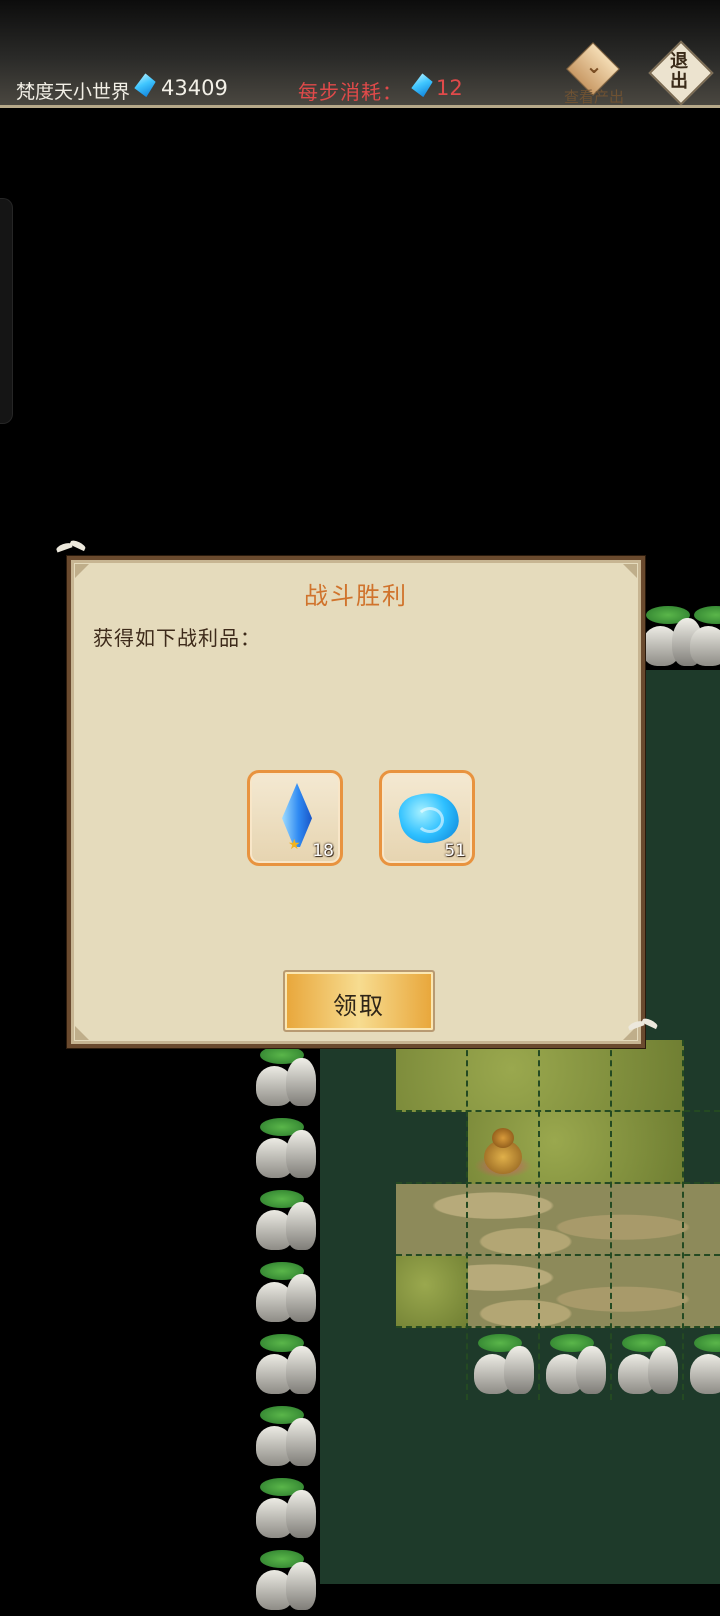 Image resolution: width=720 pixels, height=1616 pixels. Describe the element at coordinates (323, 851) in the screenshot. I see `reward-count: 18` at that location.